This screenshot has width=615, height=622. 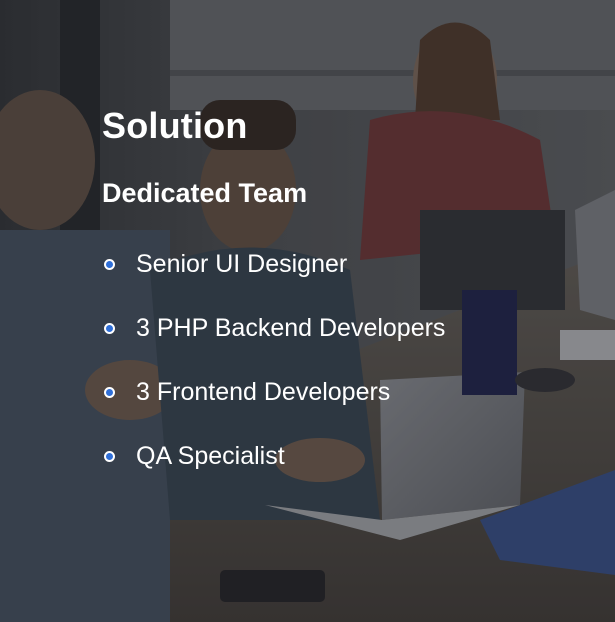 What do you see at coordinates (291, 328) in the screenshot?
I see `list-item-label: 3 PHP Backend Developers` at bounding box center [291, 328].